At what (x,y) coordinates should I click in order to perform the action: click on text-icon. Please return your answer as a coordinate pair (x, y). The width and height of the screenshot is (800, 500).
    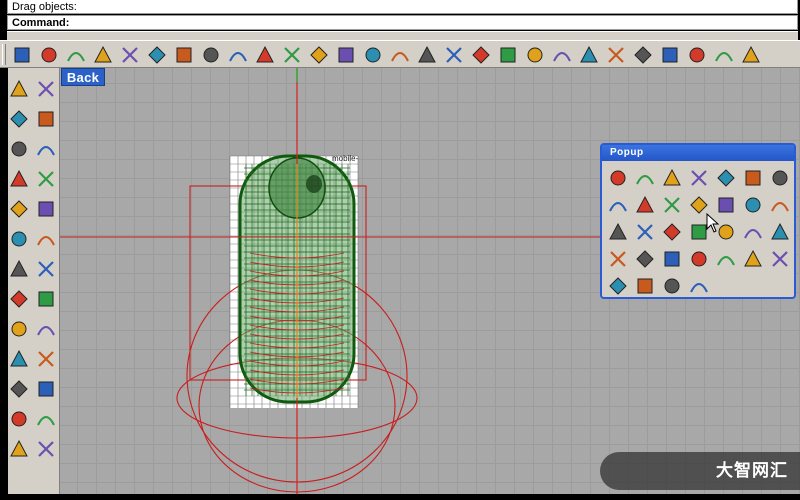
    Looking at the image, I should click on (19, 389).